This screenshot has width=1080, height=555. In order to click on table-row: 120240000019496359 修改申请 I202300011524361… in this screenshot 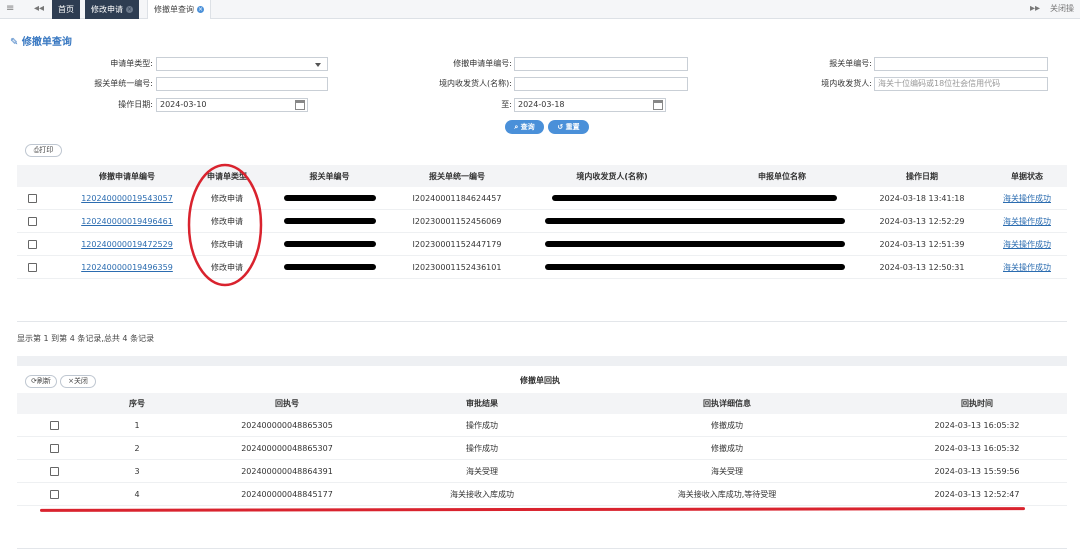, I will do `click(542, 267)`.